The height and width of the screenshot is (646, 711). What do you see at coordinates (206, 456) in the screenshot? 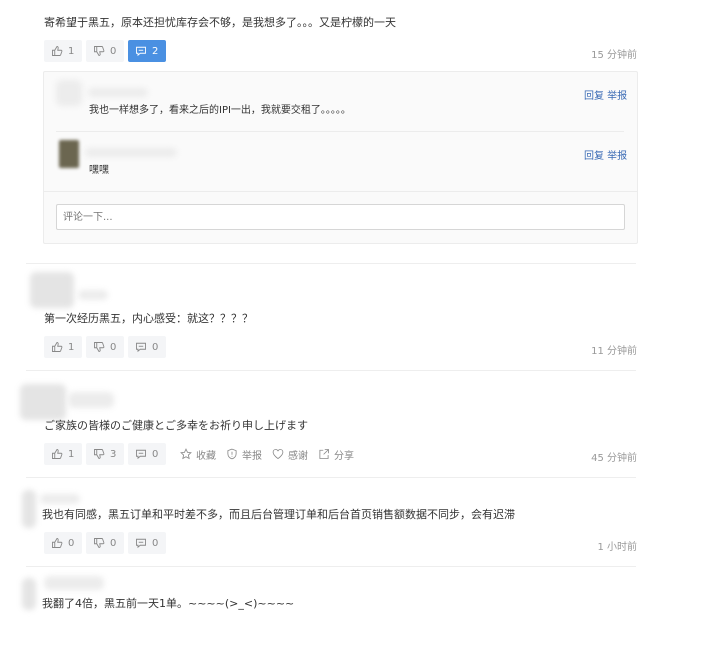
I see `collect-label: 收藏` at bounding box center [206, 456].